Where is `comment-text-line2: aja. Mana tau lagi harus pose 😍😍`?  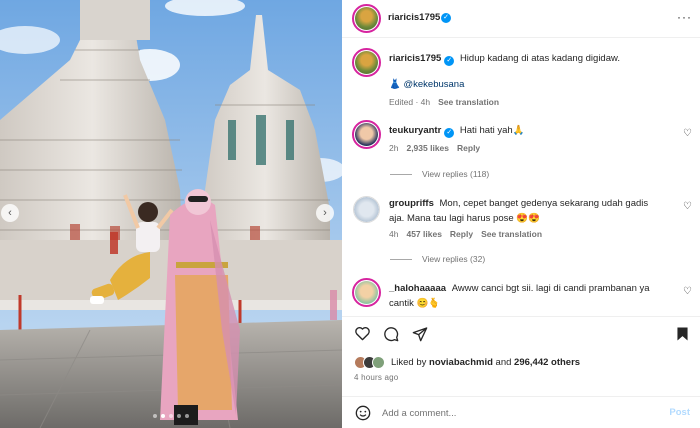 comment-text-line2: aja. Mana tau lagi harus pose 😍😍 is located at coordinates (464, 218).